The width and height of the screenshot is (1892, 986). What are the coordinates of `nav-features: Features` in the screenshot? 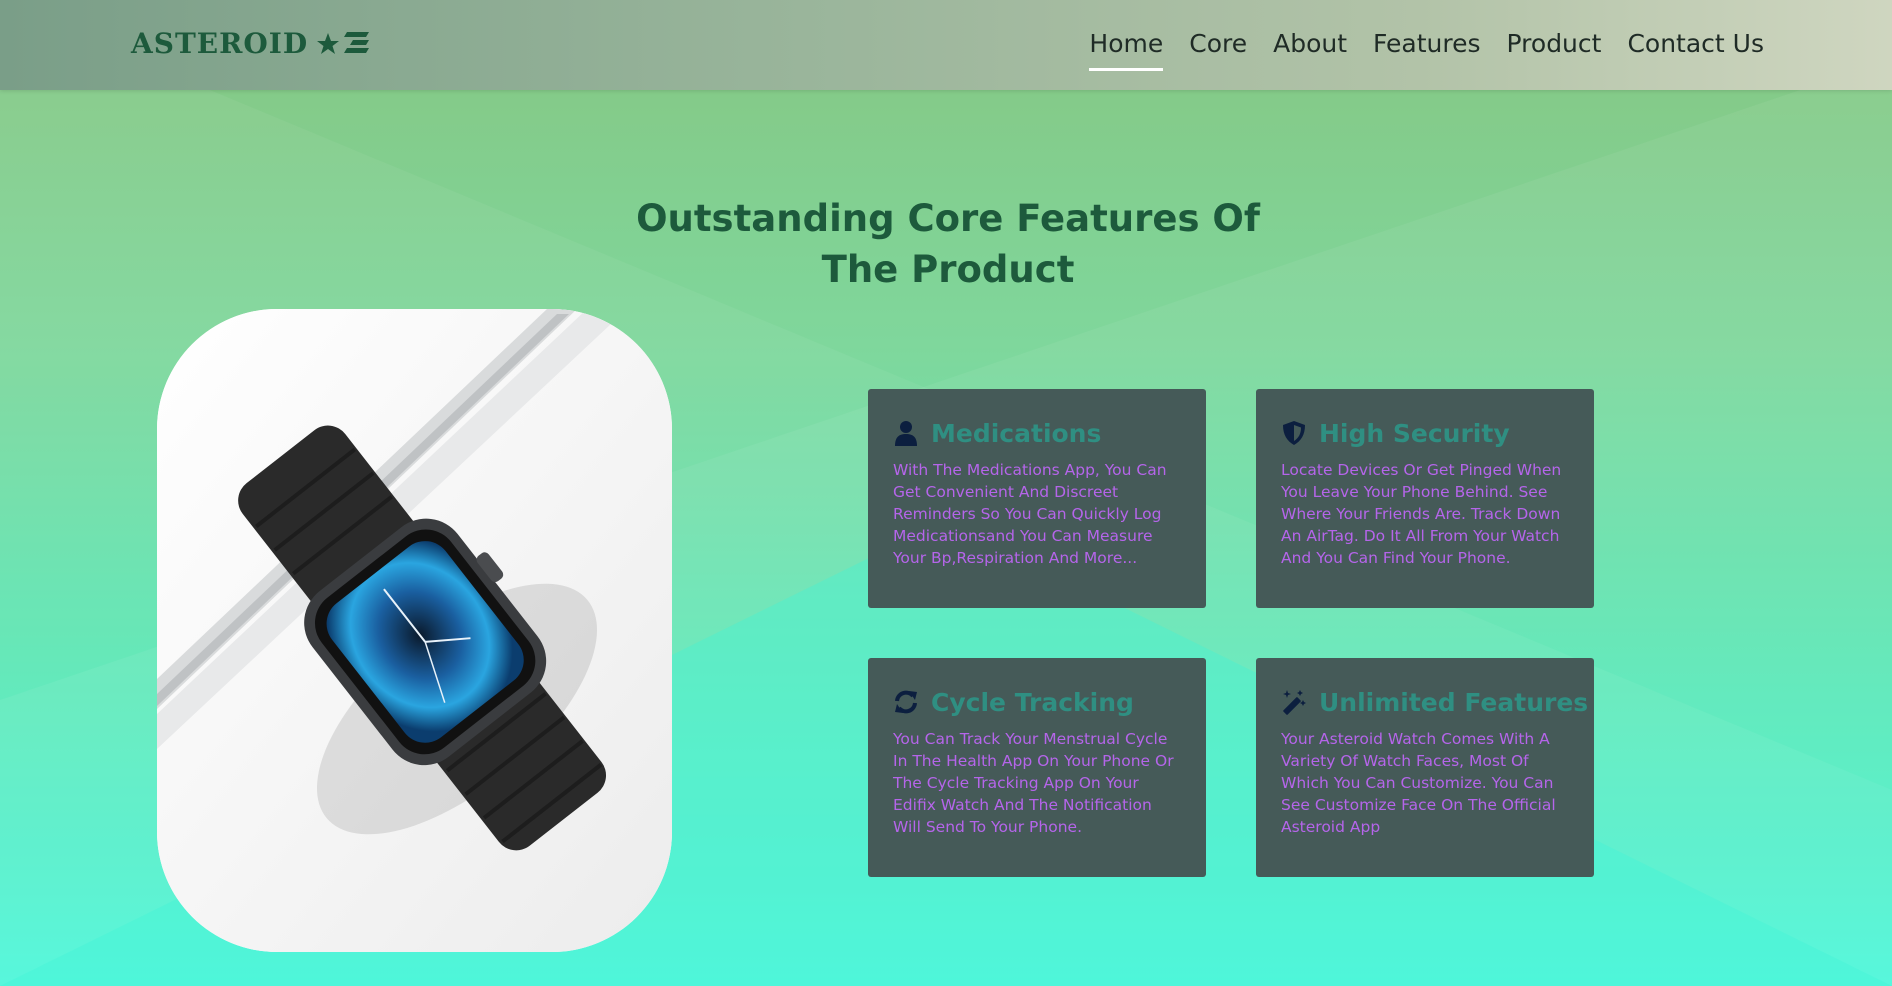 It's located at (1427, 46).